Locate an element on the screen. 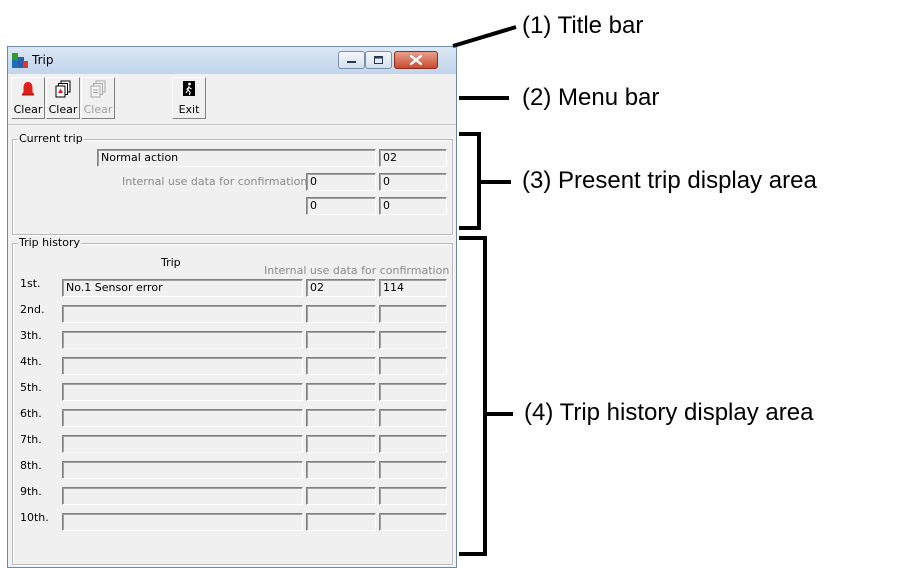 Image resolution: width=918 pixels, height=568 pixels. history-row-label: 6th. is located at coordinates (31, 413).